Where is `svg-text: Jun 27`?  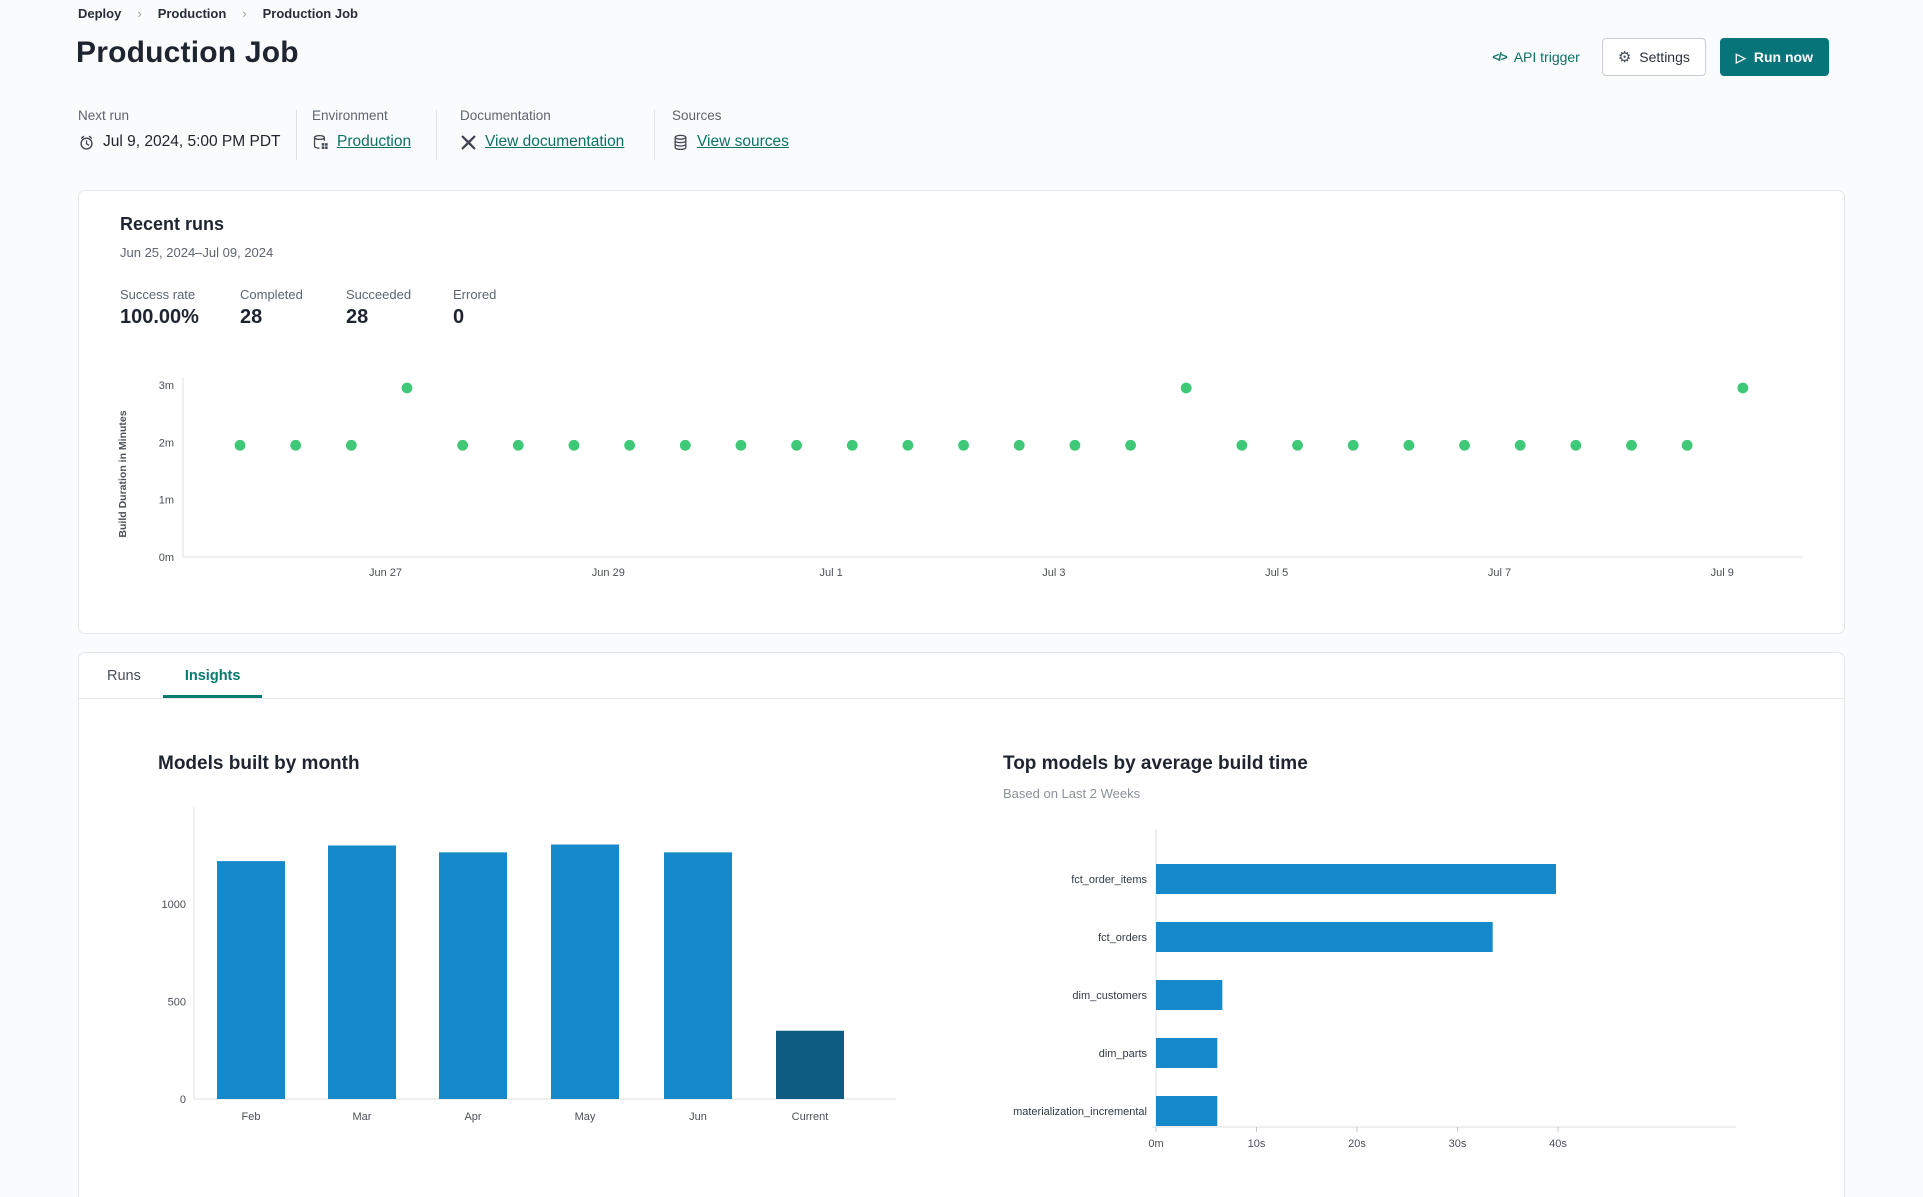
svg-text: Jun 27 is located at coordinates (385, 573).